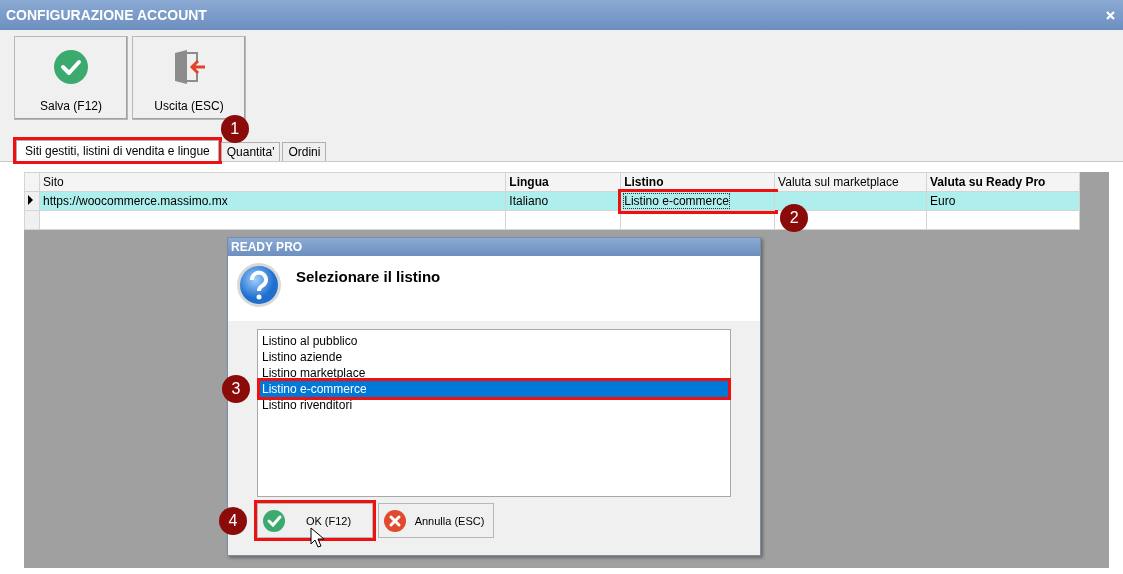  I want to click on list-item: Listino aziende, so click(494, 357).